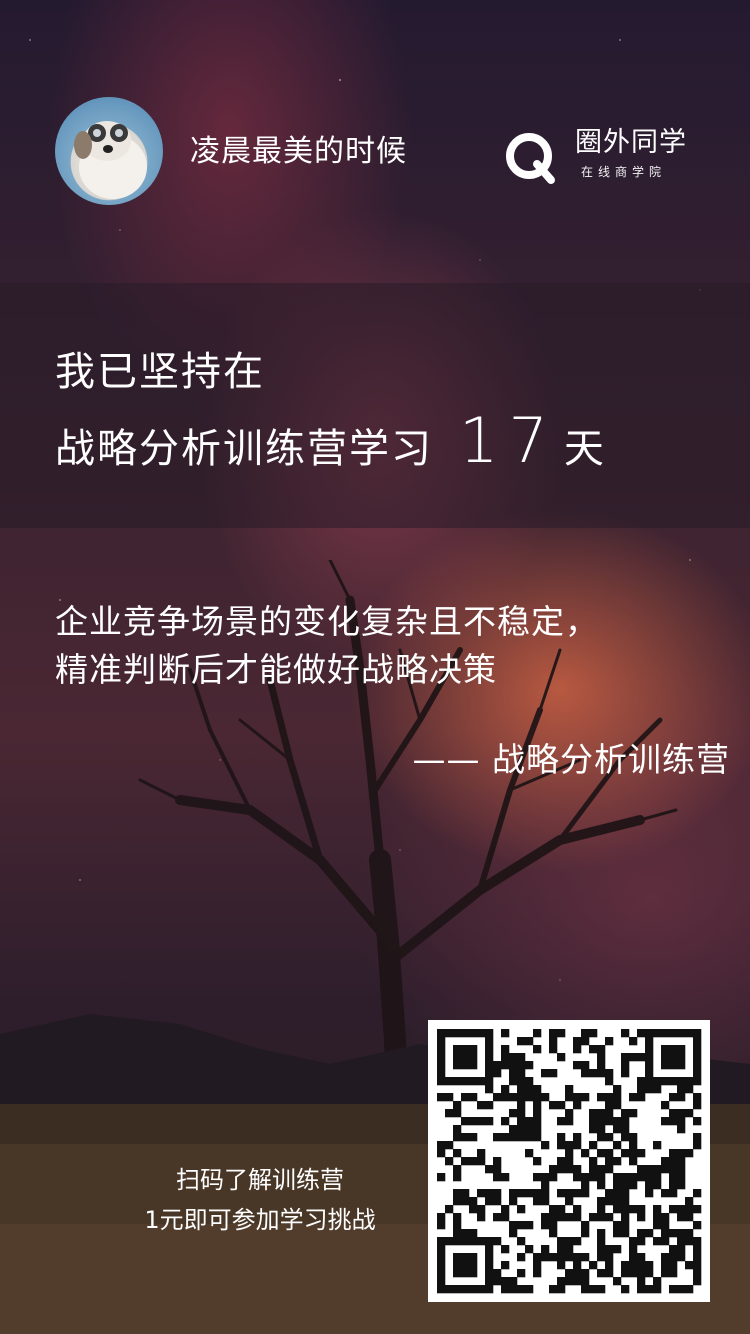 The height and width of the screenshot is (1334, 750). What do you see at coordinates (298, 151) in the screenshot?
I see `user-name: 凌晨最美的时候` at bounding box center [298, 151].